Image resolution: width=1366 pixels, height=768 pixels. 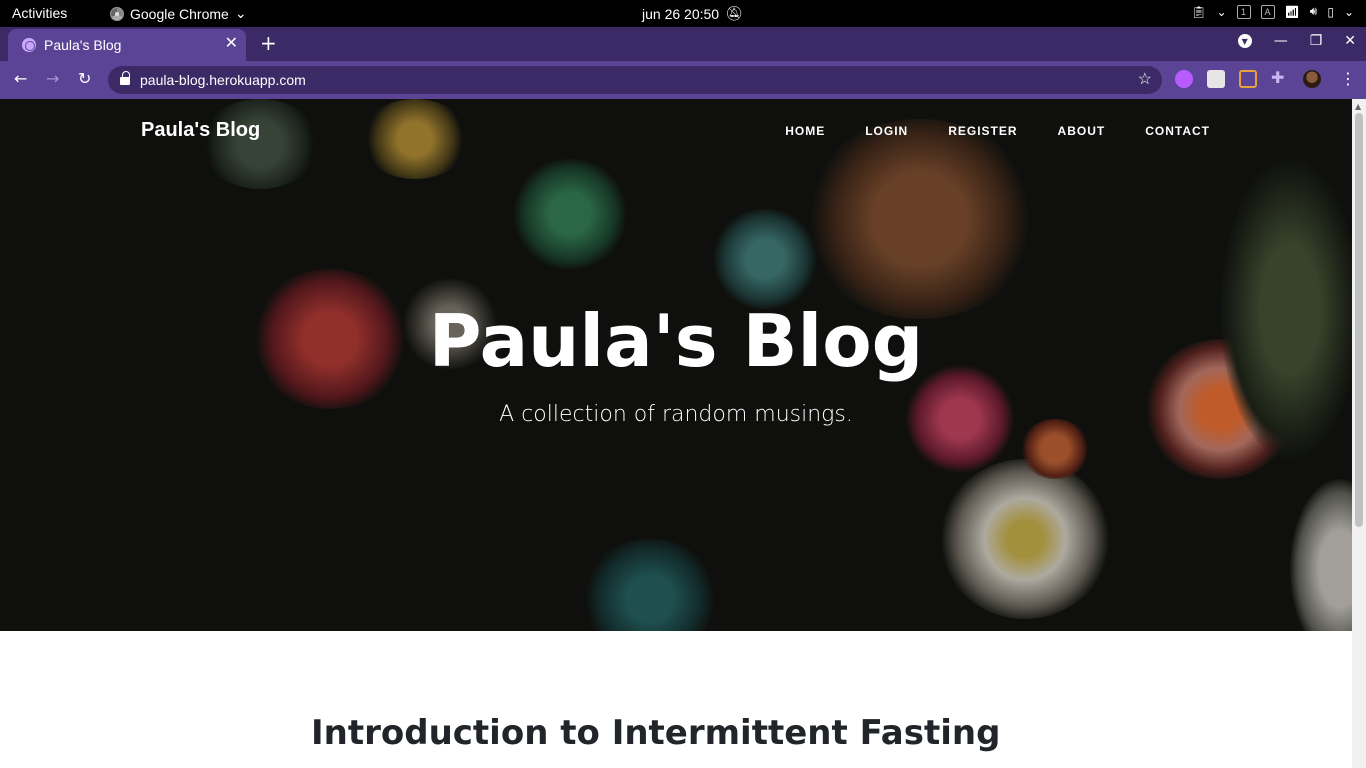 What do you see at coordinates (676, 341) in the screenshot?
I see `hero-title: Paula's Blog` at bounding box center [676, 341].